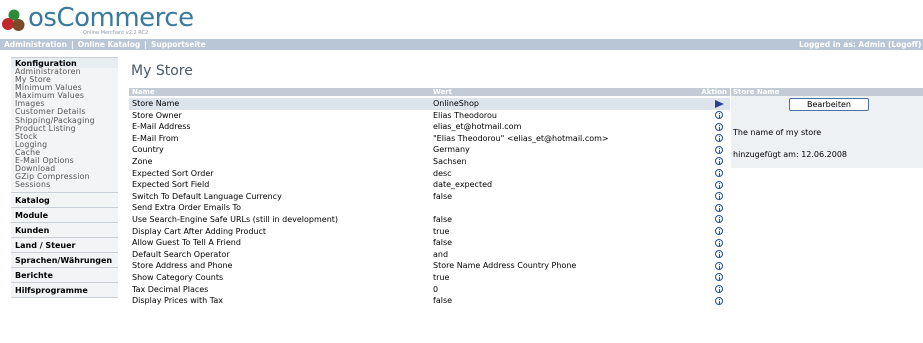 The image size is (923, 343). Describe the element at coordinates (777, 132) in the screenshot. I see `info-box-description: The name of my store` at that location.